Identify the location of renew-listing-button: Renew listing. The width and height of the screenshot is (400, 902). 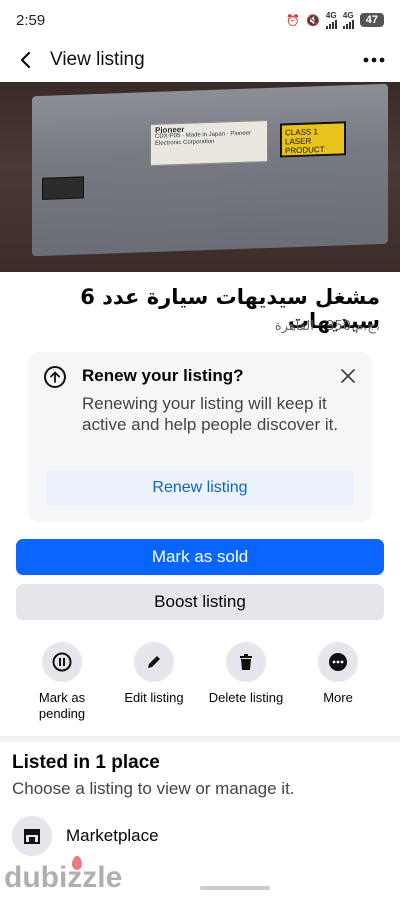
(200, 488).